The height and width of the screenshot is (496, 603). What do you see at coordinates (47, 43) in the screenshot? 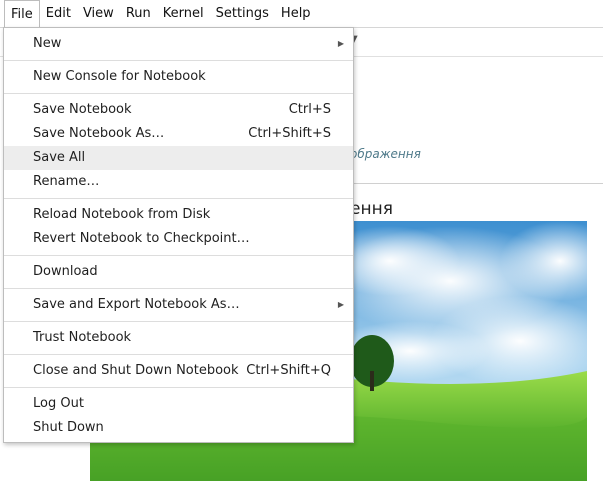
I see `menu-item-label: New` at bounding box center [47, 43].